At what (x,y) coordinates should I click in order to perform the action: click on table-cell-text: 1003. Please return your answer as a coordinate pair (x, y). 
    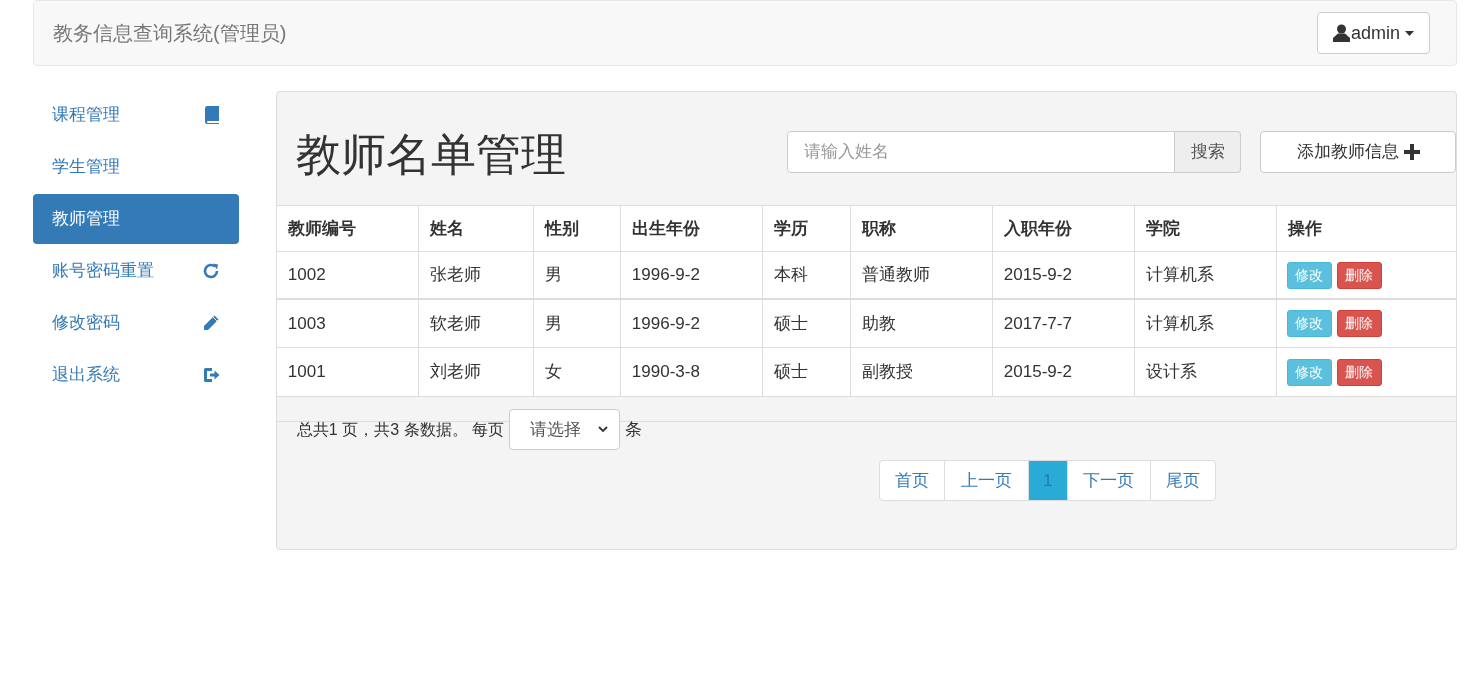
    Looking at the image, I should click on (306, 323).